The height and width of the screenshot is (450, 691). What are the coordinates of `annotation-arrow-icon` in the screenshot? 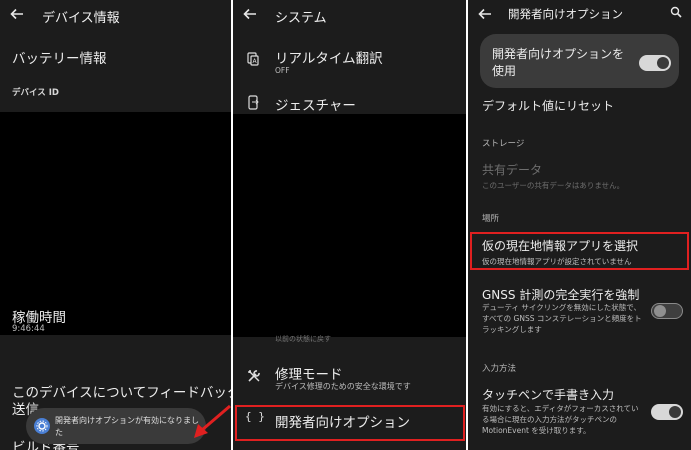 It's located at (212, 421).